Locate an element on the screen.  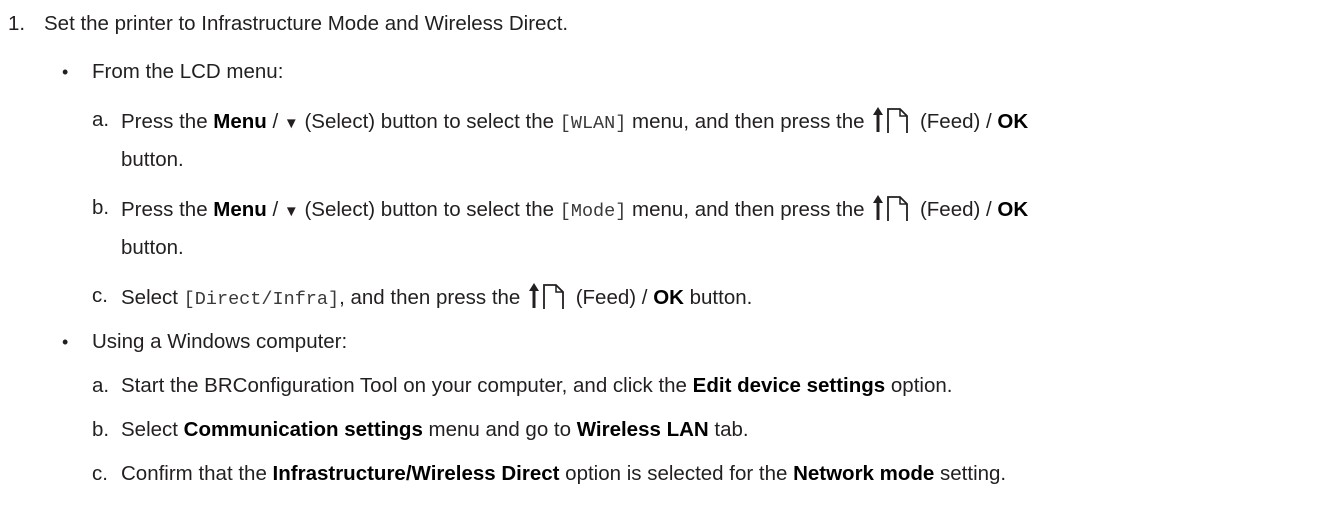
windows-step-c-letter: c. is located at coordinates (100, 473).